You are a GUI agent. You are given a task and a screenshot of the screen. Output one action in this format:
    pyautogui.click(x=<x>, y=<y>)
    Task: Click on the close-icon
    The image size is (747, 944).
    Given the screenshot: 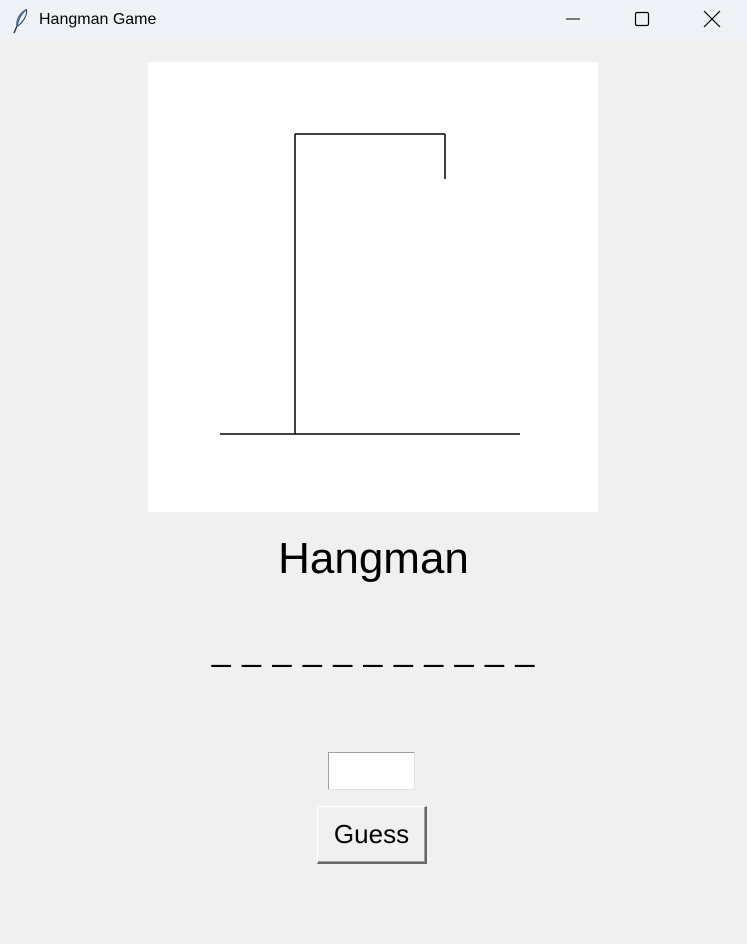 What is the action you would take?
    pyautogui.click(x=712, y=21)
    